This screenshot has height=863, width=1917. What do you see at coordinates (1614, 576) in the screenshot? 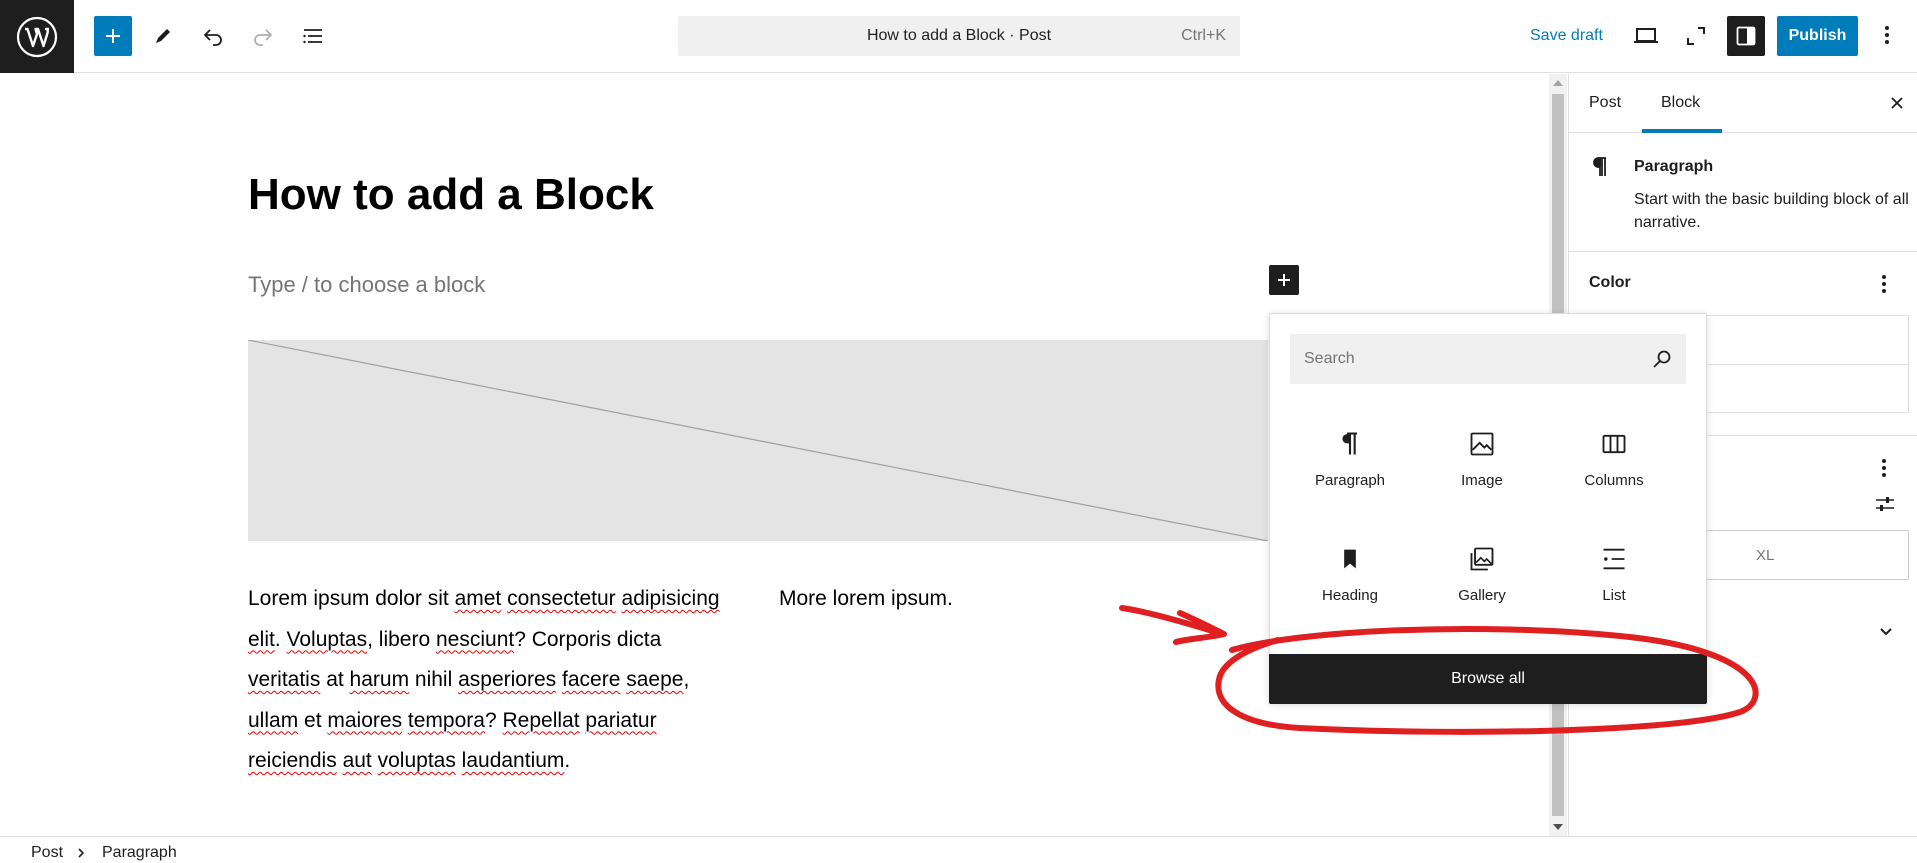
I see `inserter-item-list: List` at bounding box center [1614, 576].